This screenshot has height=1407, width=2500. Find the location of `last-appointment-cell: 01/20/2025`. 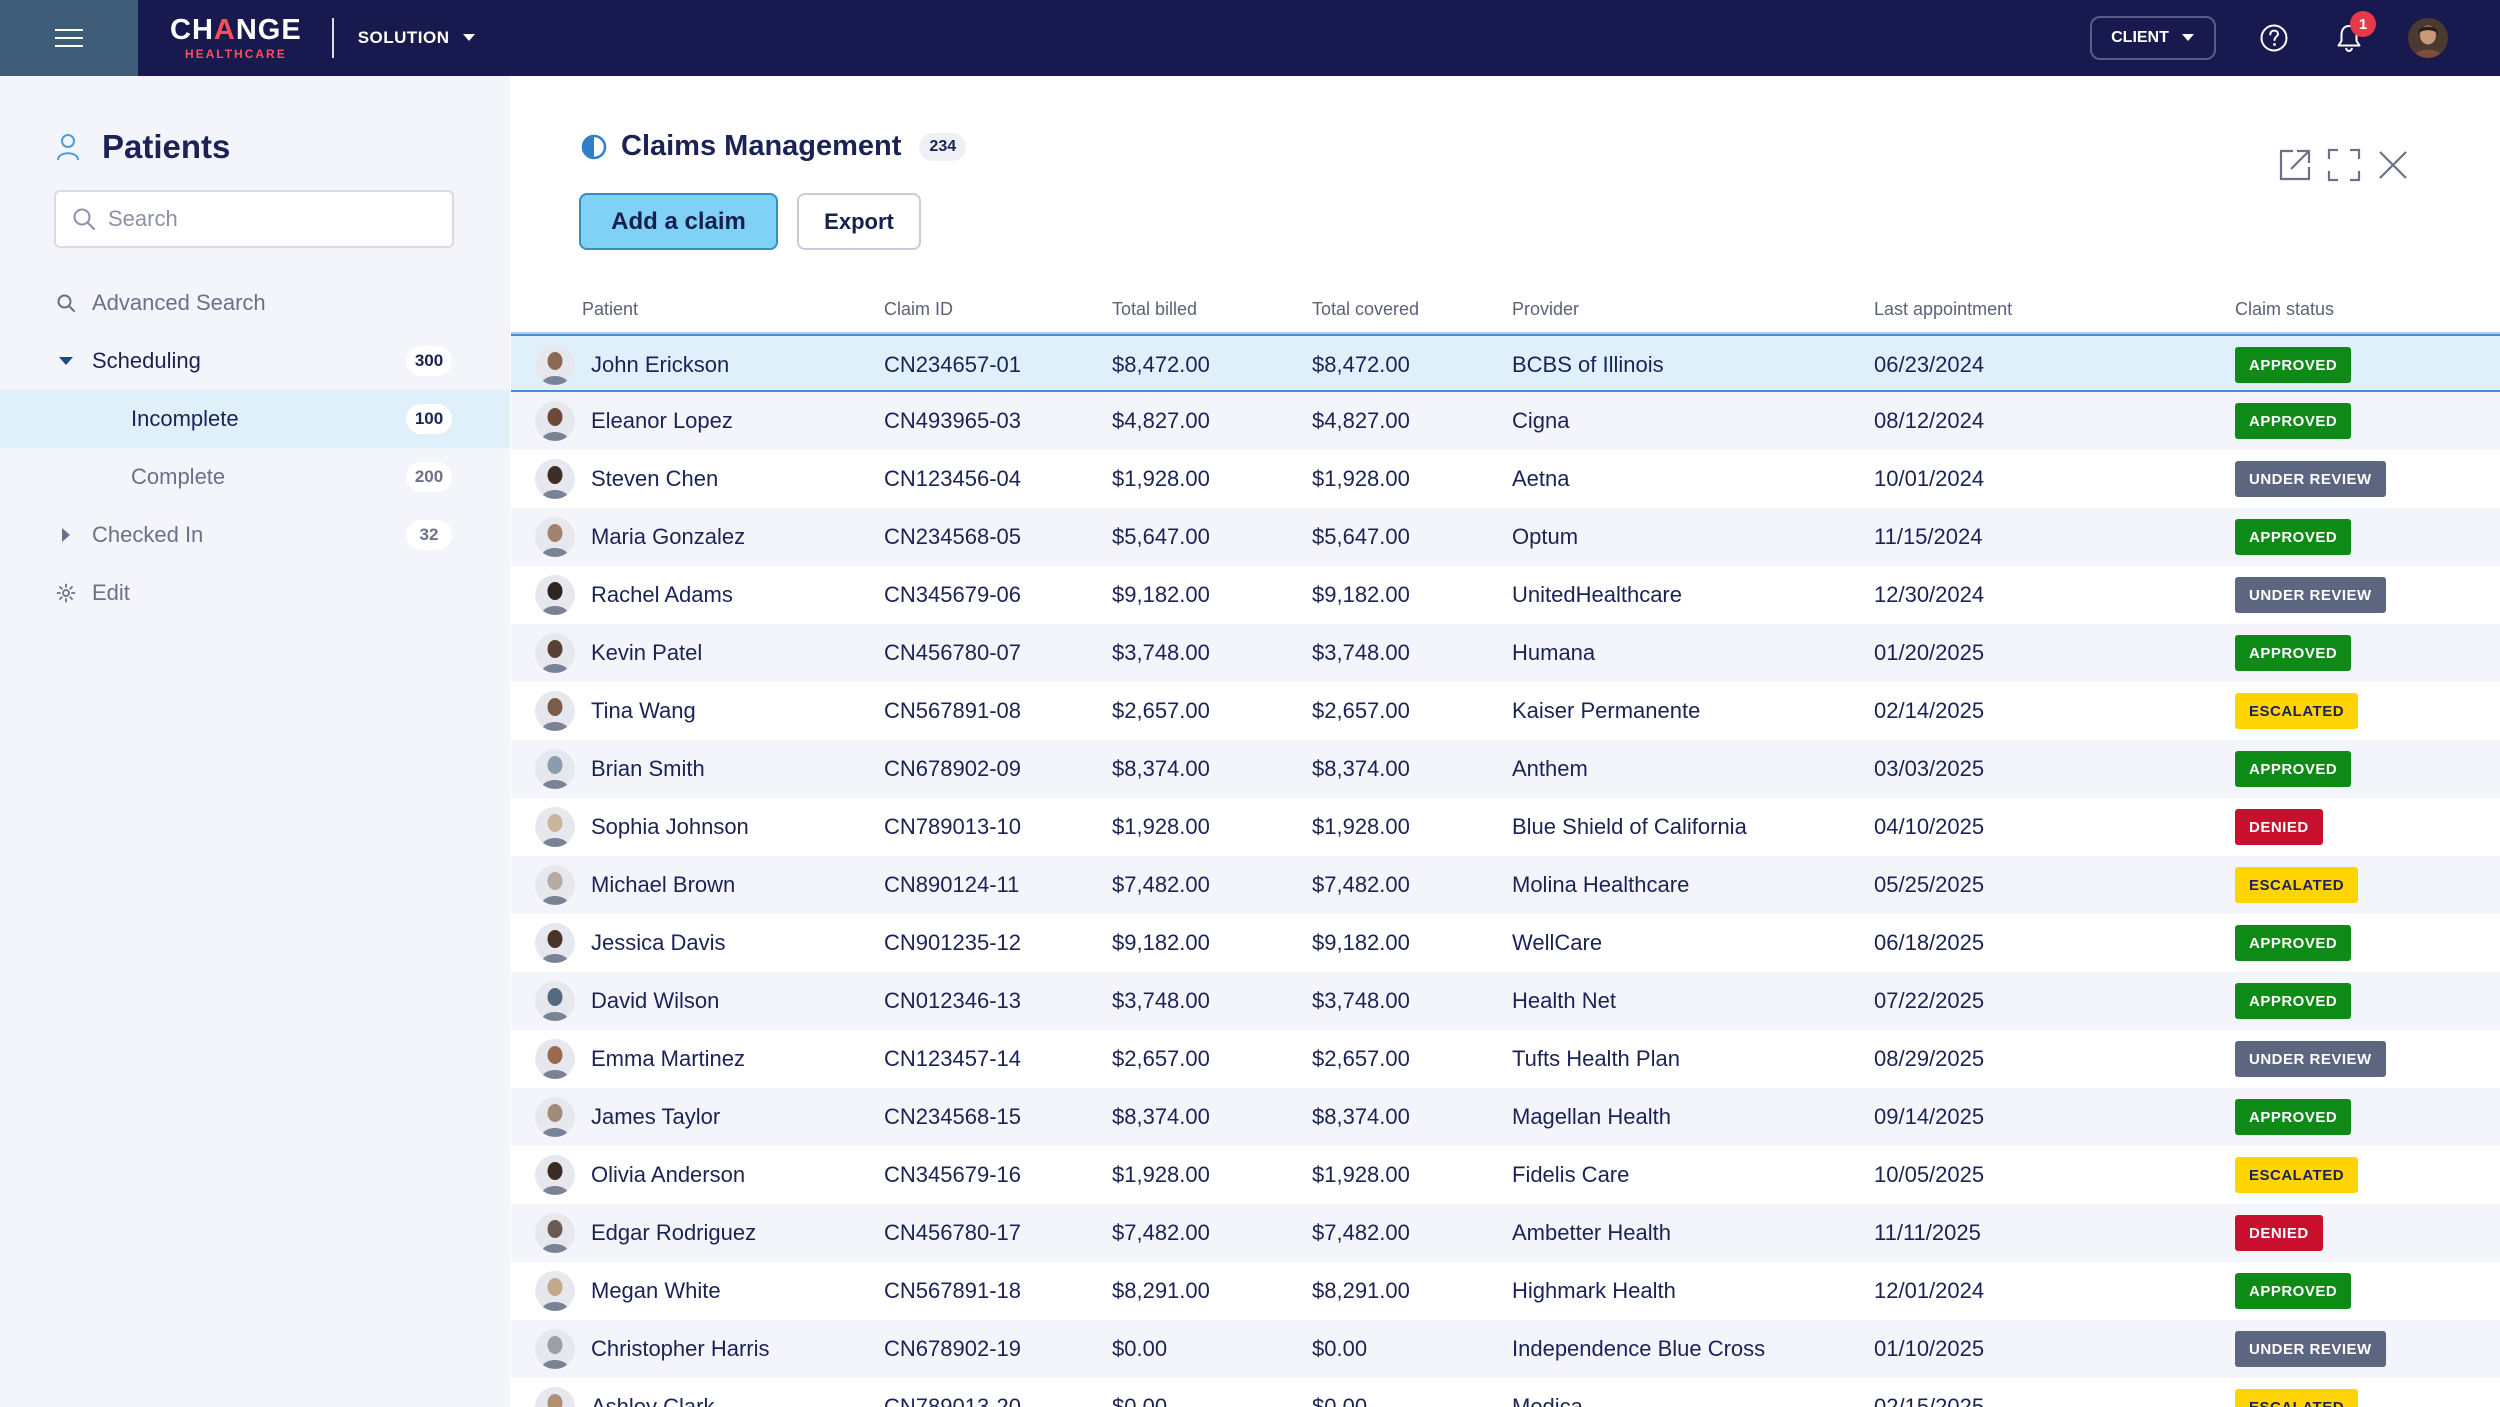

last-appointment-cell: 01/20/2025 is located at coordinates (1929, 652).